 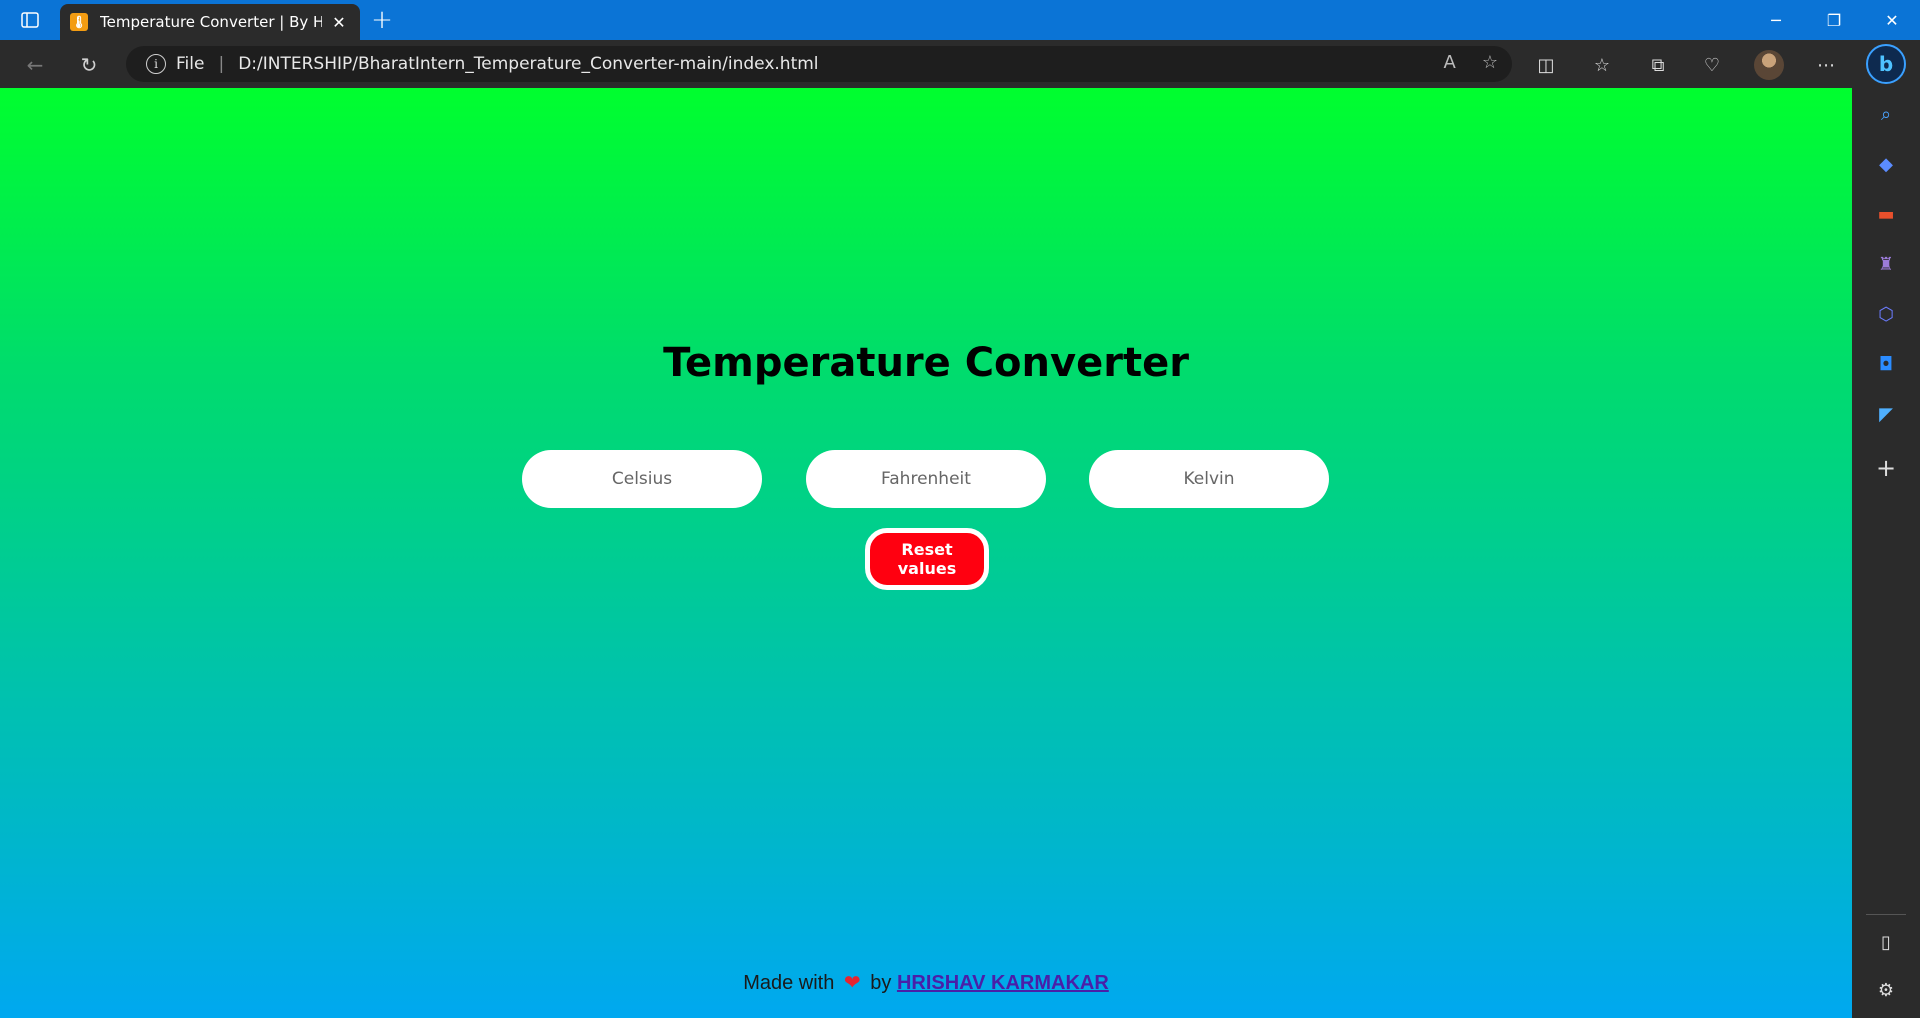 What do you see at coordinates (1886, 553) in the screenshot?
I see `edge-sidebar: ⌕ ◆ ▬ ♜ ⬡ ◘ ◤ + ▯ ⚙` at bounding box center [1886, 553].